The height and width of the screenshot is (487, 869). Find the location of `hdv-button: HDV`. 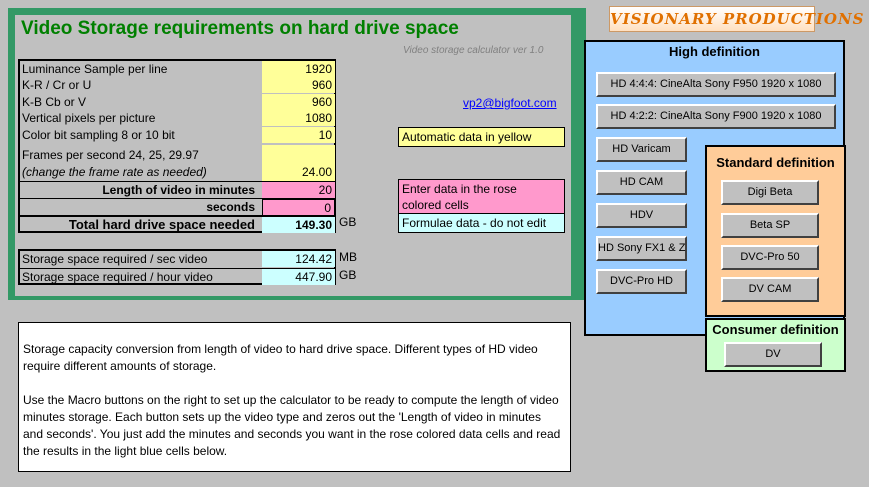

hdv-button: HDV is located at coordinates (641, 215).